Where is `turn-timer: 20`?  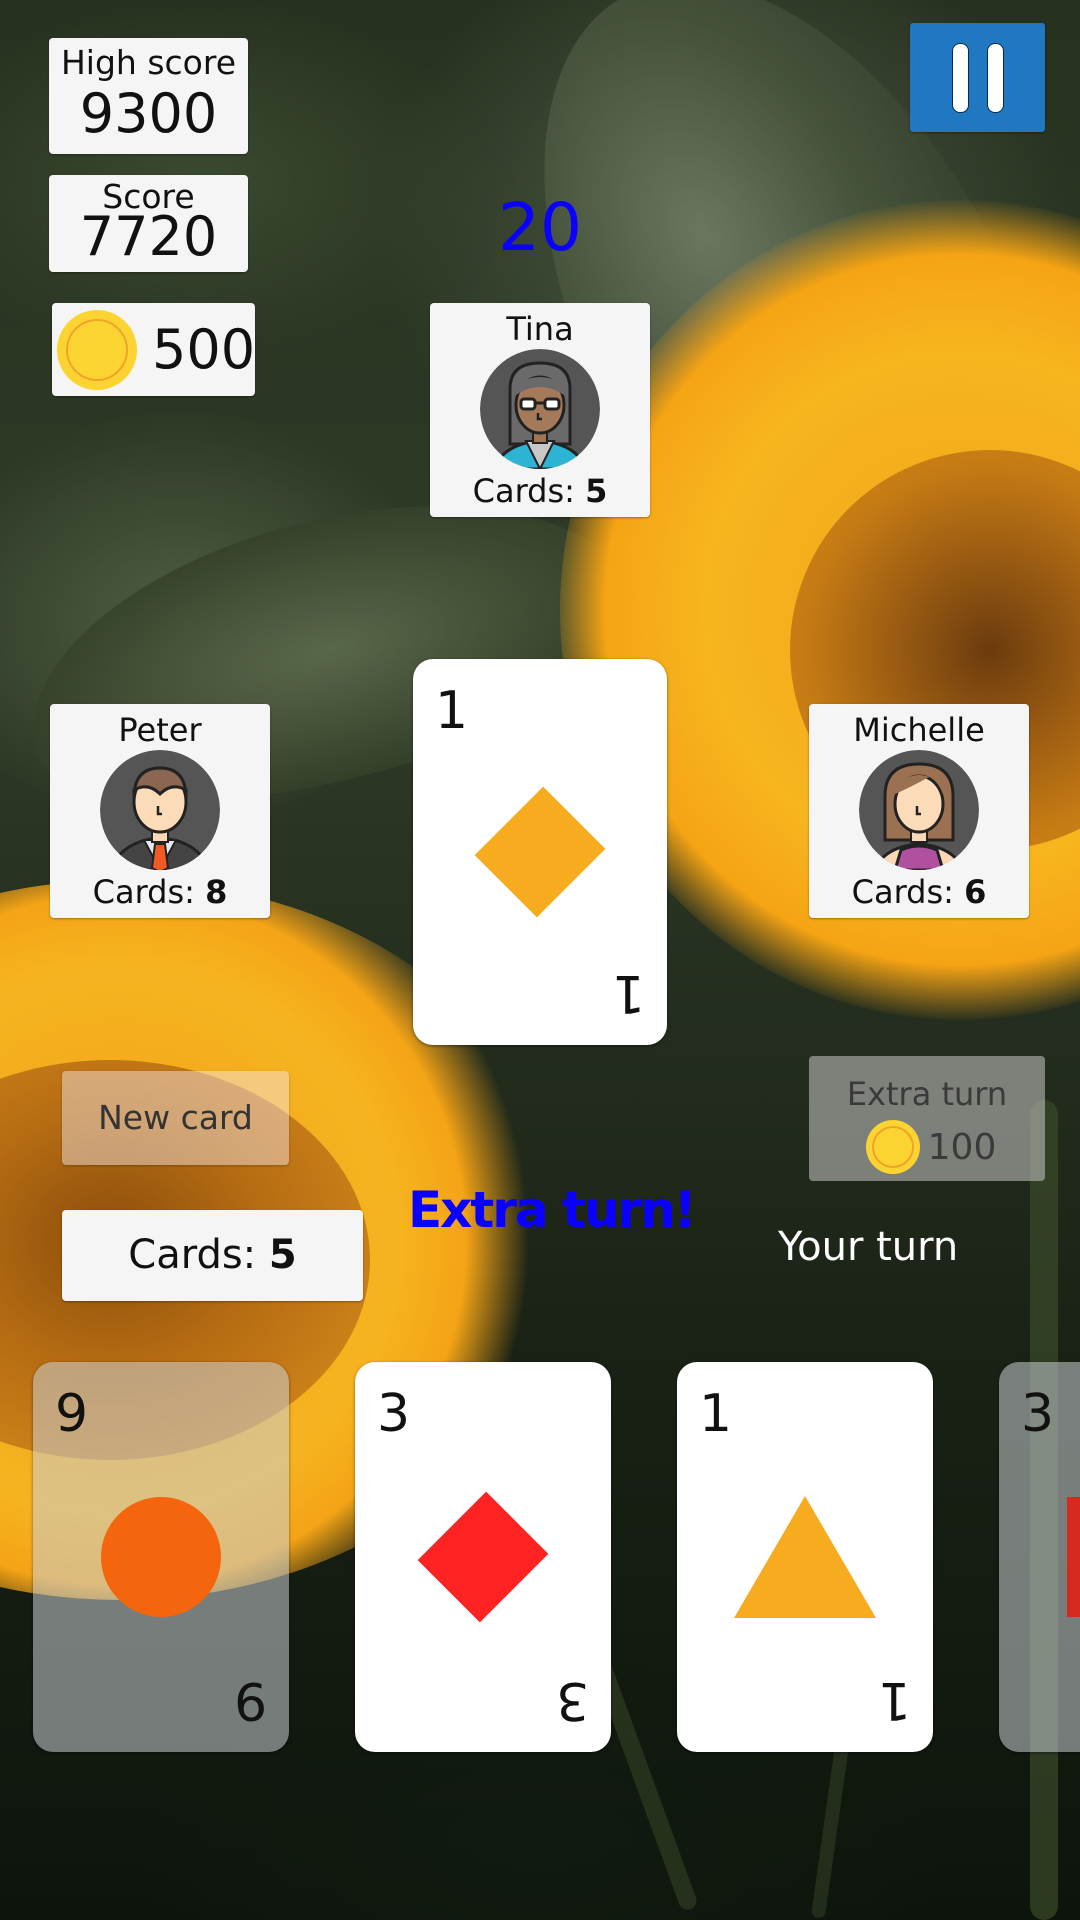
turn-timer: 20 is located at coordinates (540, 227).